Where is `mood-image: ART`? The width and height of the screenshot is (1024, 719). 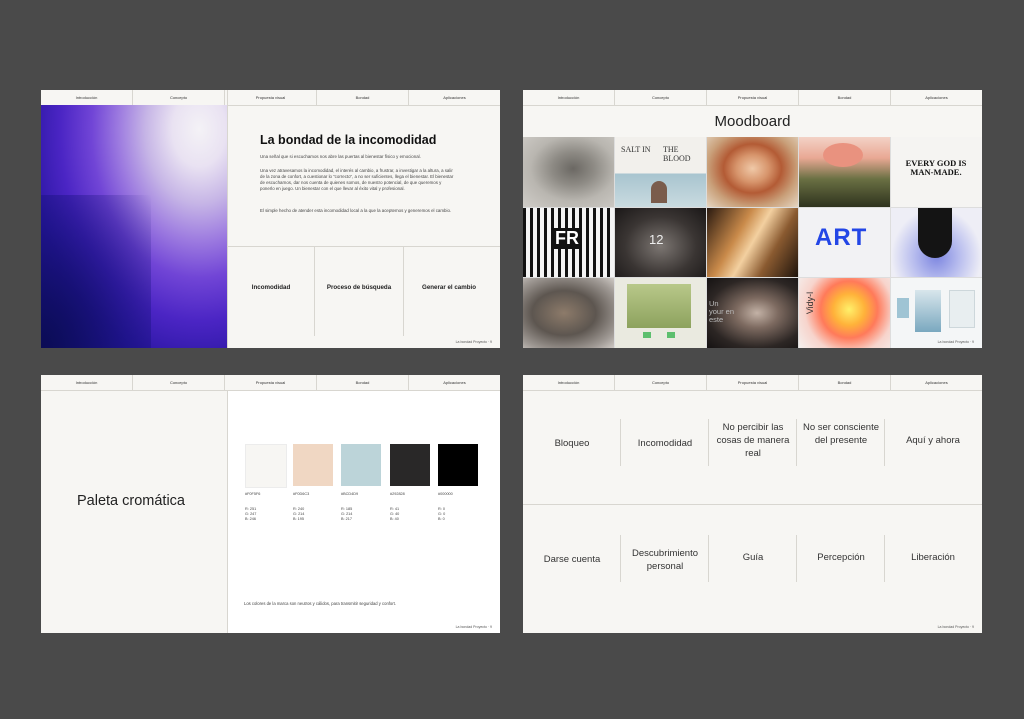 mood-image: ART is located at coordinates (844, 242).